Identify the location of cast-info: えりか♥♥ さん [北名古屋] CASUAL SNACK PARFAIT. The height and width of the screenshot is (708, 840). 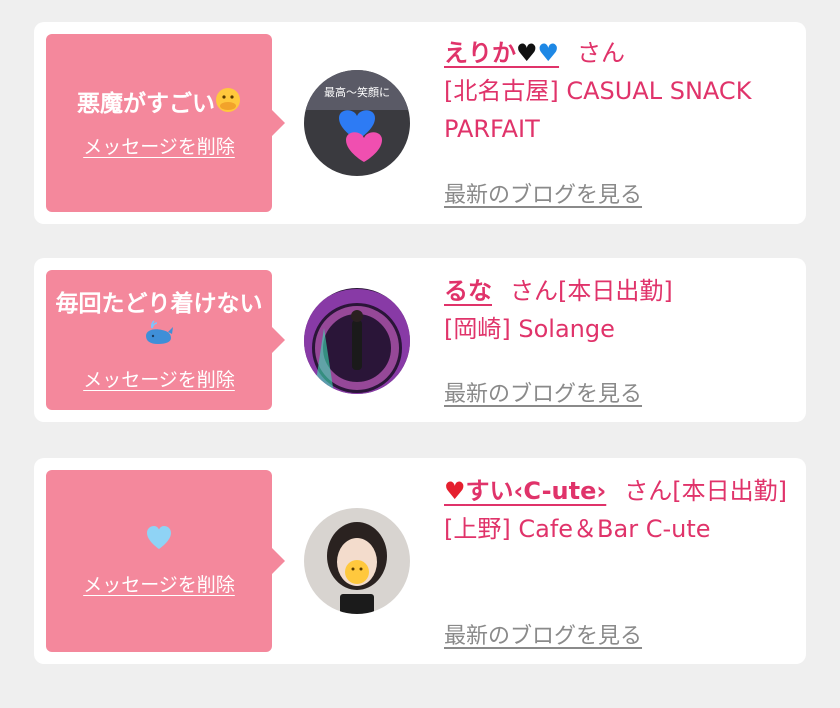
(619, 91).